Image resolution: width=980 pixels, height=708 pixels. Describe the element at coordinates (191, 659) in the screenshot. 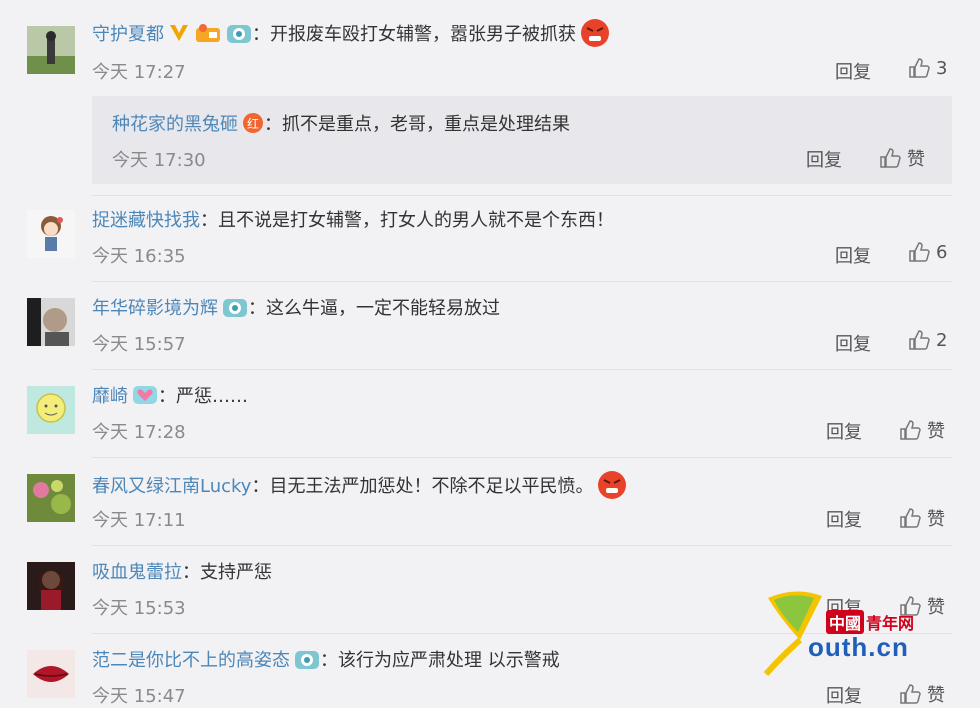

I see `username: 范二是你比不上的高姿态` at that location.